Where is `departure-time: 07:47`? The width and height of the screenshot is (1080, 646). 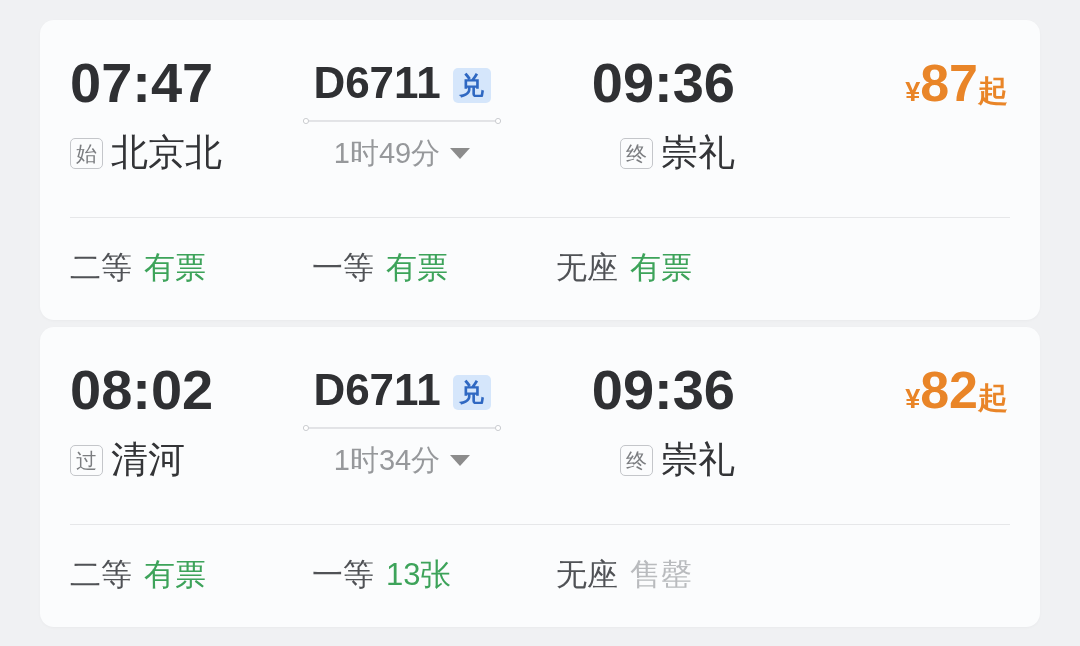
departure-time: 07:47 is located at coordinates (142, 83).